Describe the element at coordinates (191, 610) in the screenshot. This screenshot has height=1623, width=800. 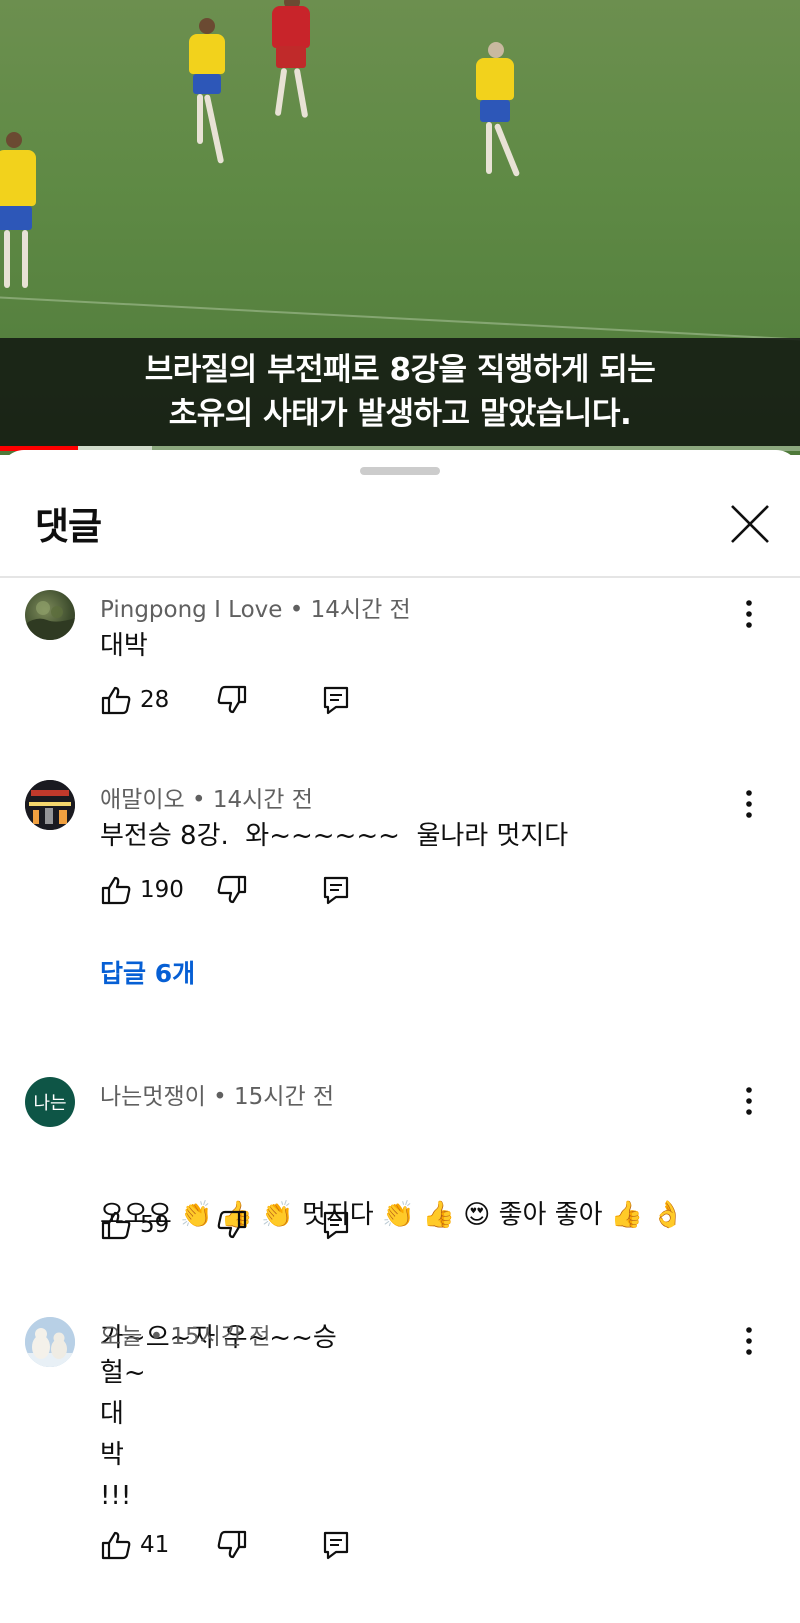
I see `comment-author: Pingpong I Love` at that location.